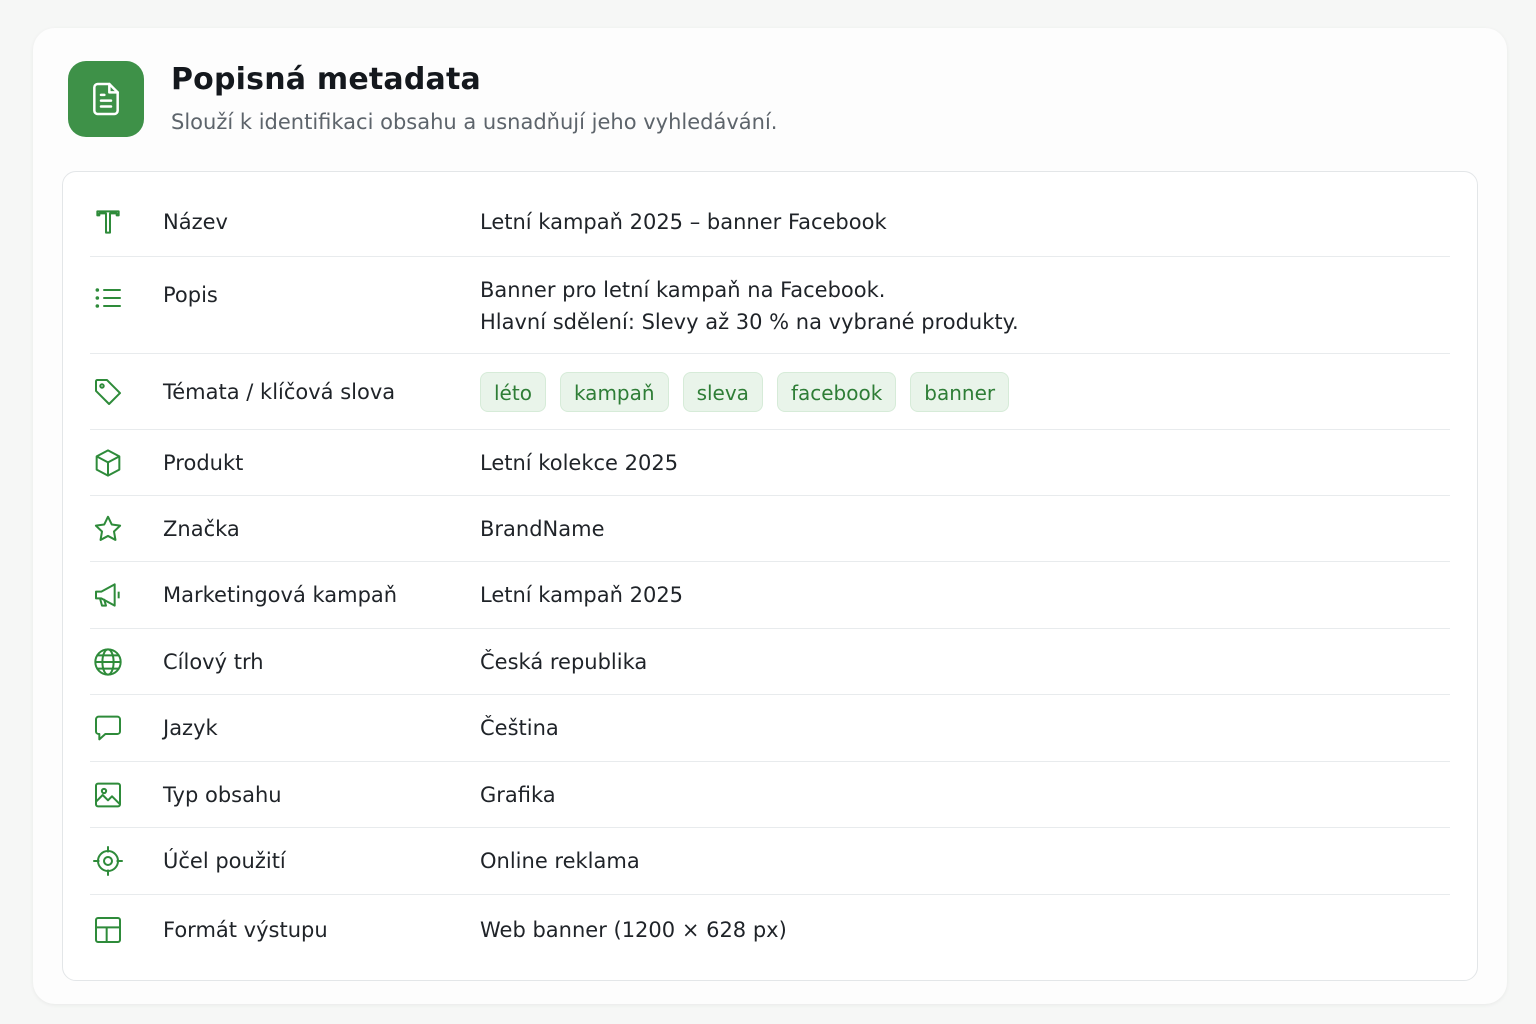 The height and width of the screenshot is (1024, 1536). Describe the element at coordinates (108, 392) in the screenshot. I see `tag-icon` at that location.